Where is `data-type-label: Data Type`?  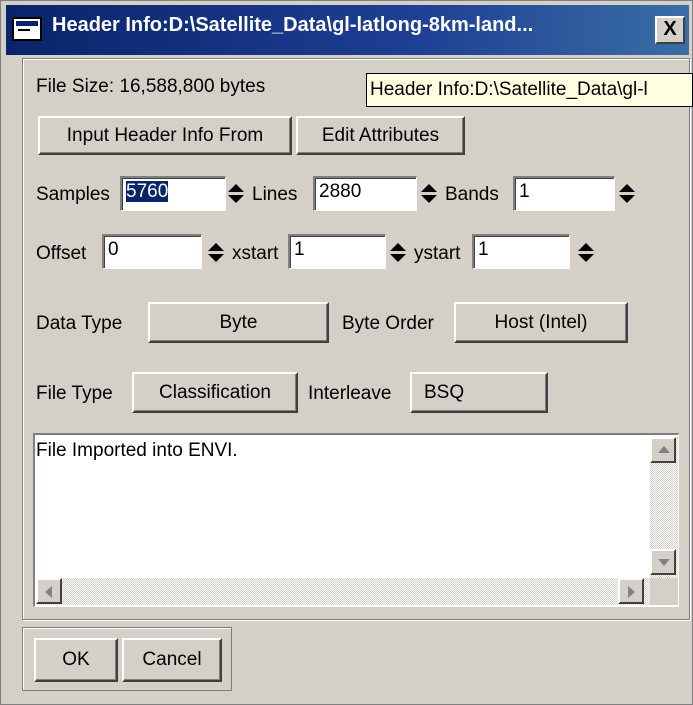 data-type-label: Data Type is located at coordinates (79, 323).